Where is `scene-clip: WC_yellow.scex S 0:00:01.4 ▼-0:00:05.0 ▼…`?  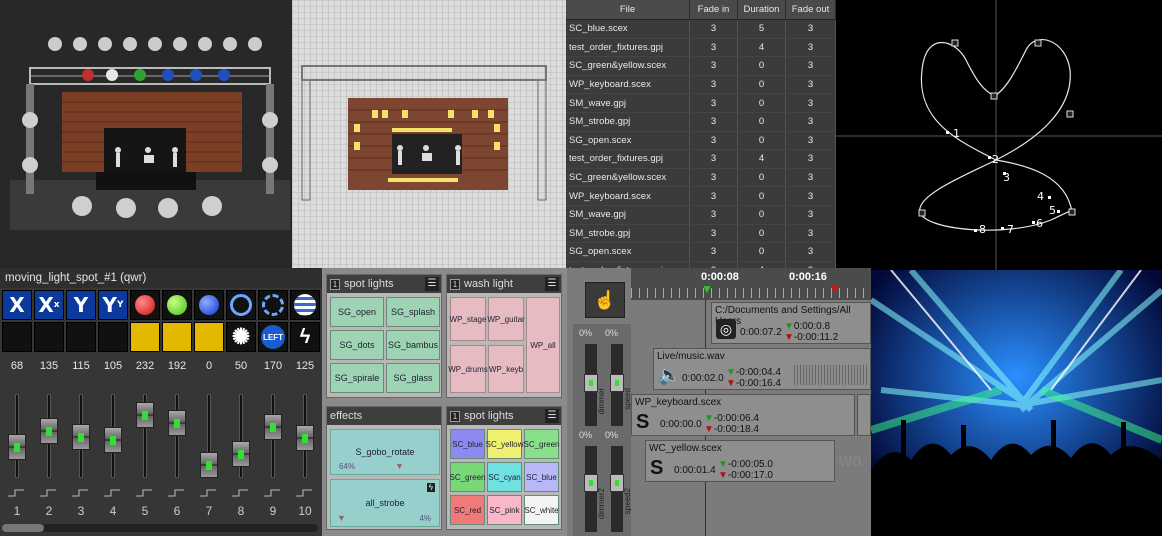 scene-clip: WC_yellow.scex S 0:00:01.4 ▼-0:00:05.0 ▼… is located at coordinates (740, 461).